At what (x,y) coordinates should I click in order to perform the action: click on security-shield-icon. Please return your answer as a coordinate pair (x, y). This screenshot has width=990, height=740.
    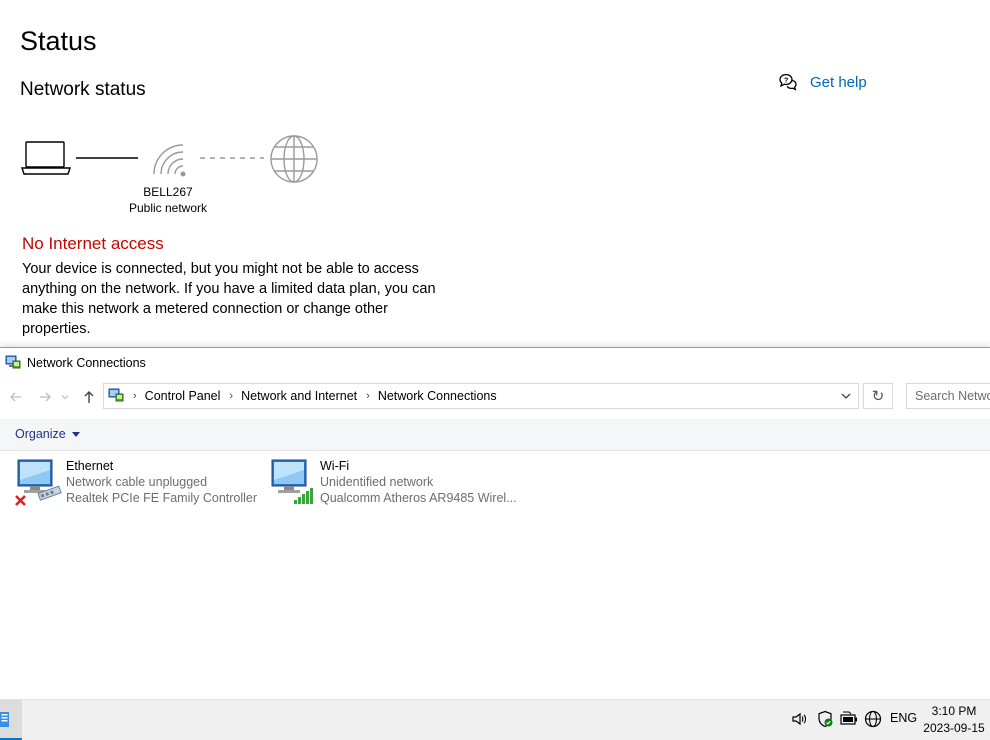
    Looking at the image, I should click on (825, 719).